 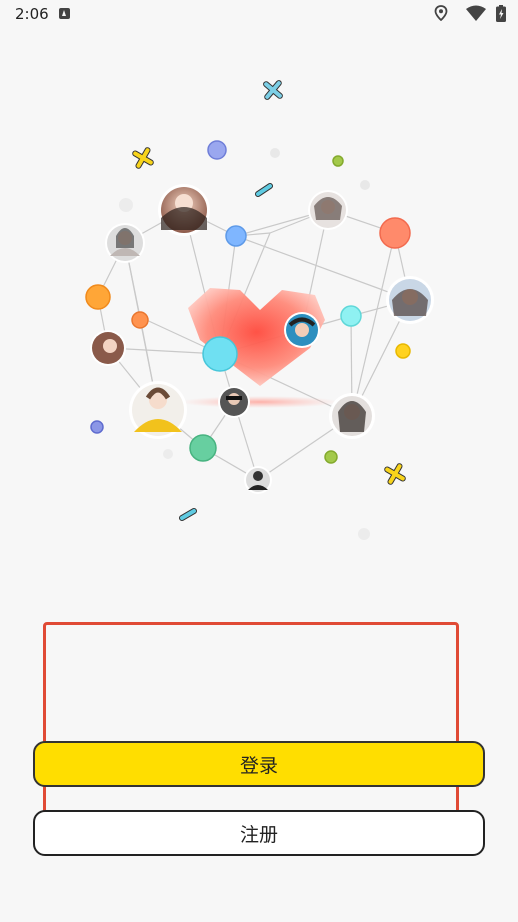 What do you see at coordinates (441, 13) in the screenshot?
I see `location-icon` at bounding box center [441, 13].